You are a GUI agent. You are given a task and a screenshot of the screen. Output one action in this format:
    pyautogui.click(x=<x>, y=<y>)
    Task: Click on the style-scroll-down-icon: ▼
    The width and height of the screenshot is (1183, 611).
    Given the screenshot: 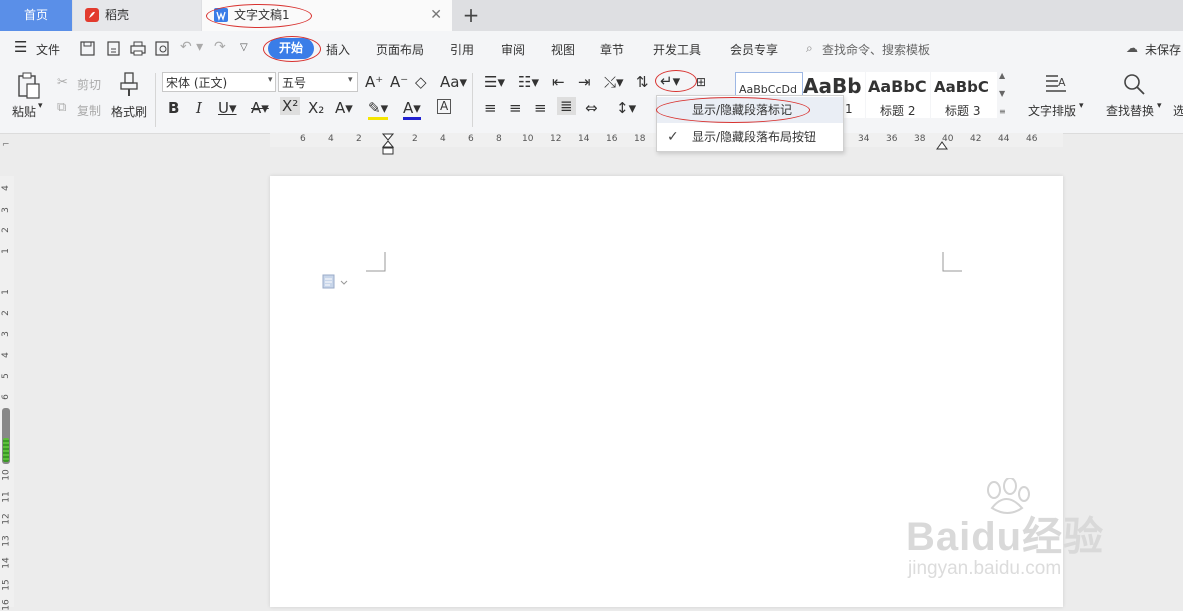 What is the action you would take?
    pyautogui.click(x=1002, y=93)
    